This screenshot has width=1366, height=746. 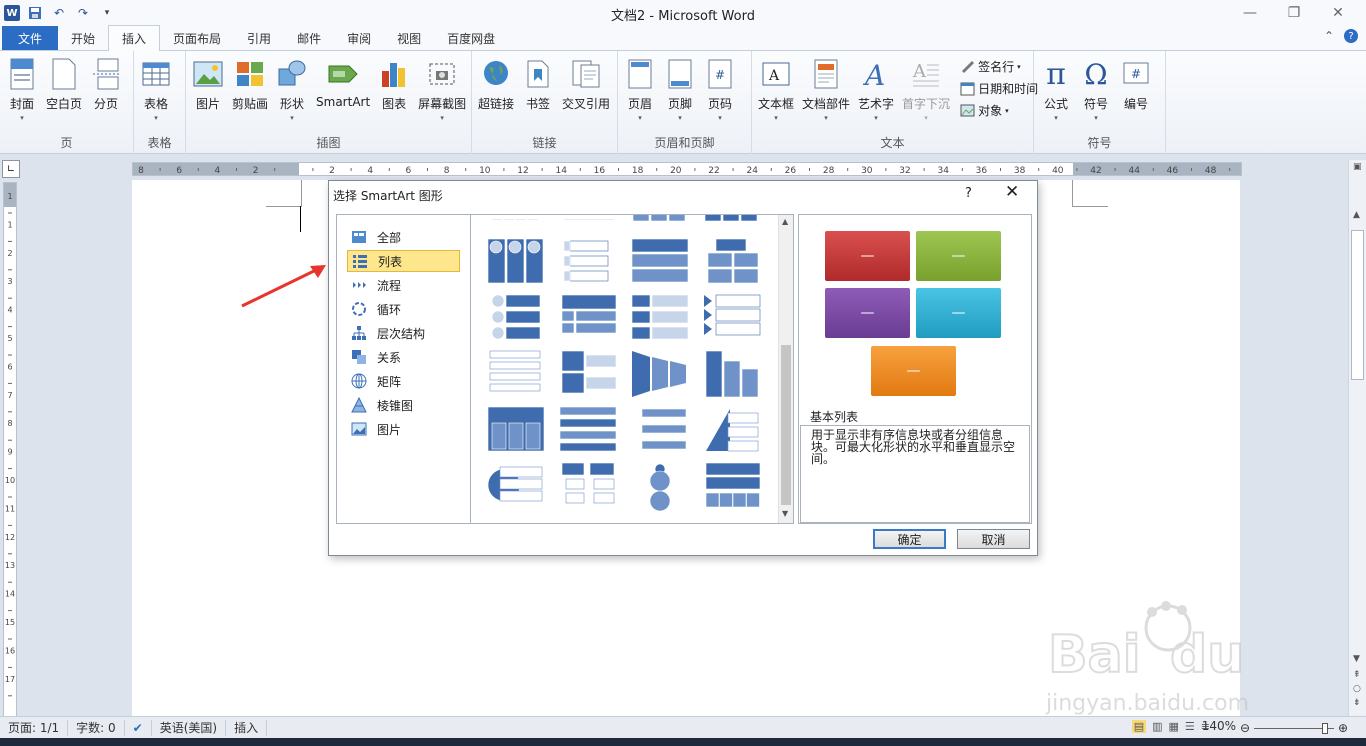 I want to click on smartart-button: SmartArt, so click(x=343, y=92).